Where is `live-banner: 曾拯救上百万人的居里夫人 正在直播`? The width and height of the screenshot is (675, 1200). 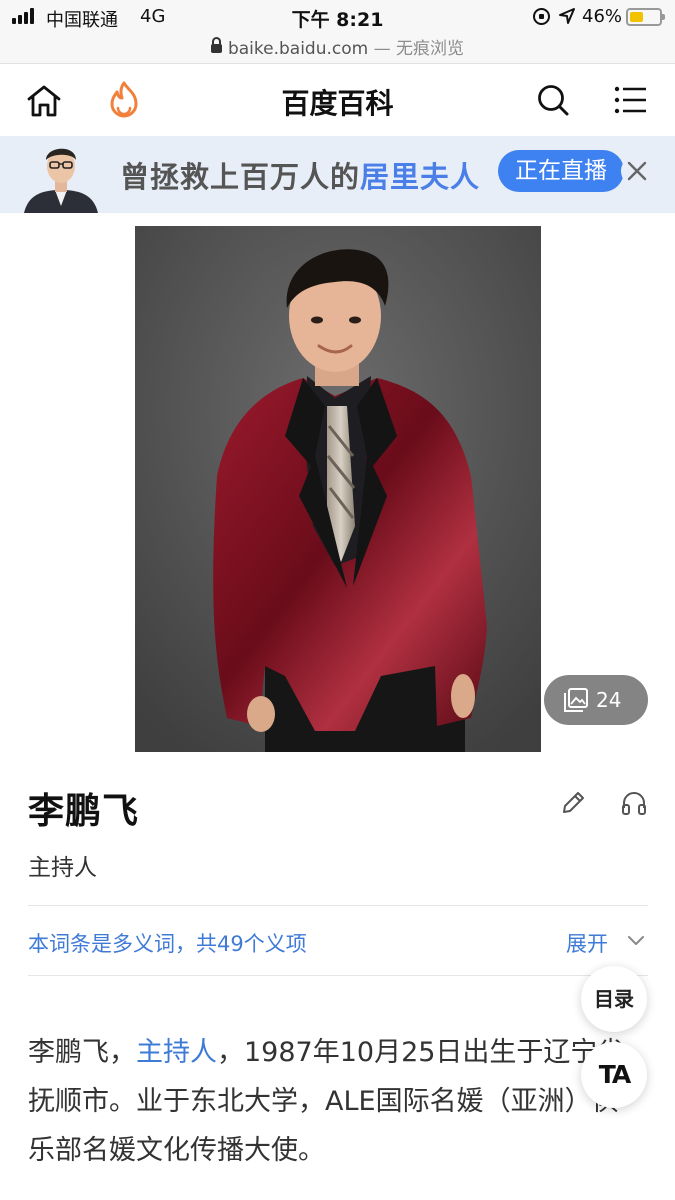 live-banner: 曾拯救上百万人的居里夫人 正在直播 is located at coordinates (337, 174).